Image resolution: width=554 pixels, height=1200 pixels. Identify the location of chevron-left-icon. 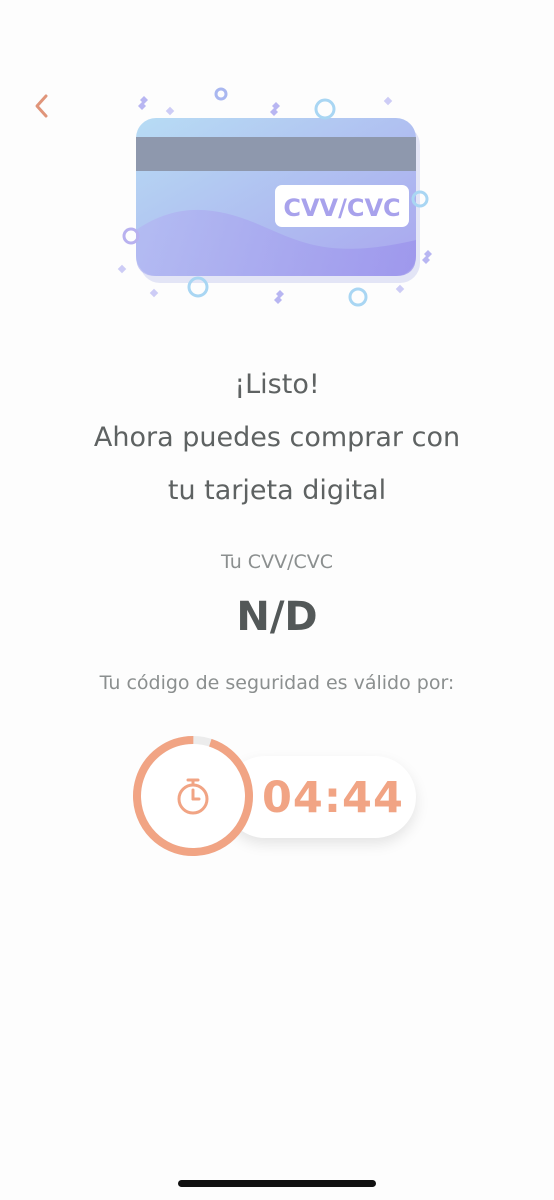
(41, 106).